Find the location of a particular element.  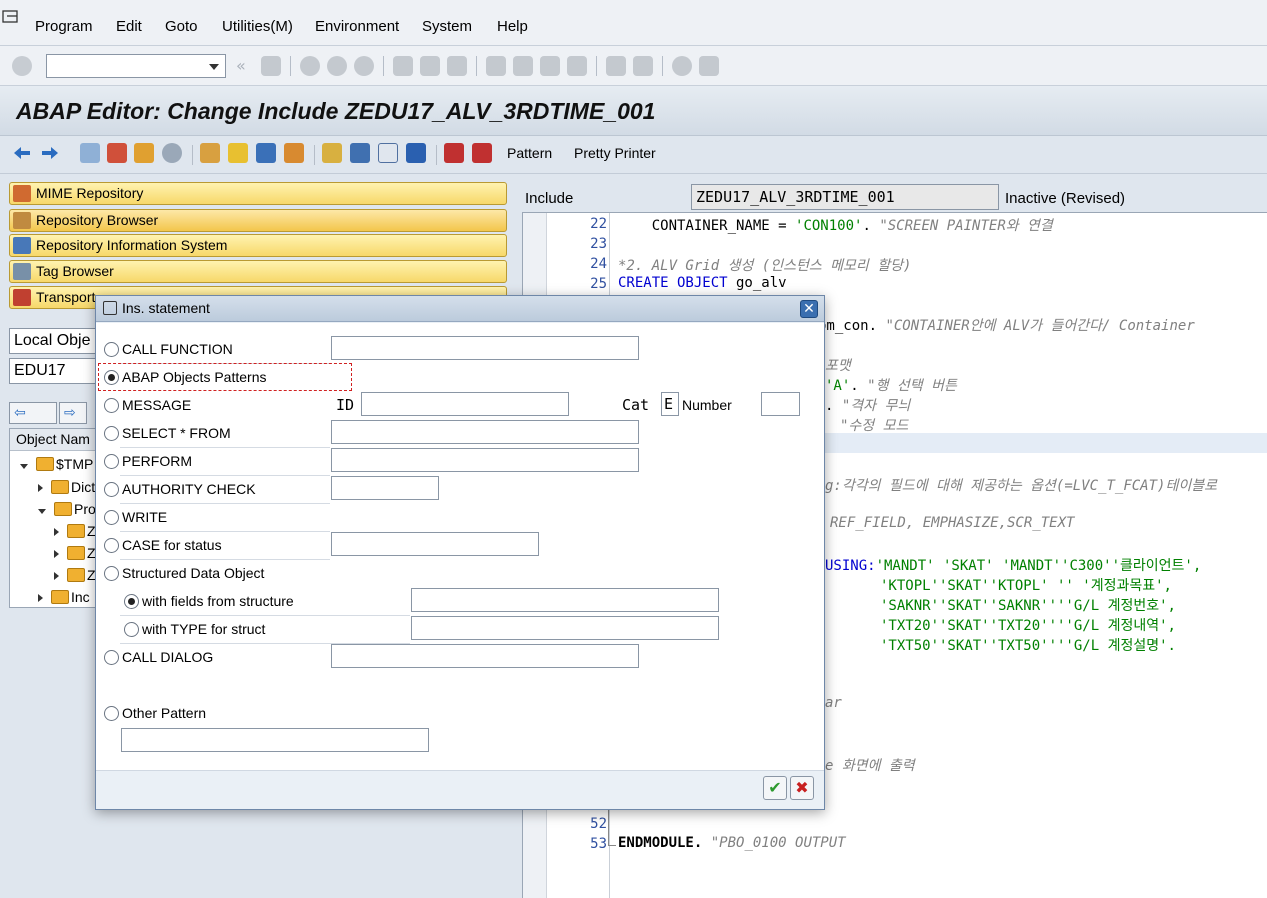

menu-goto: Goto is located at coordinates (181, 26).